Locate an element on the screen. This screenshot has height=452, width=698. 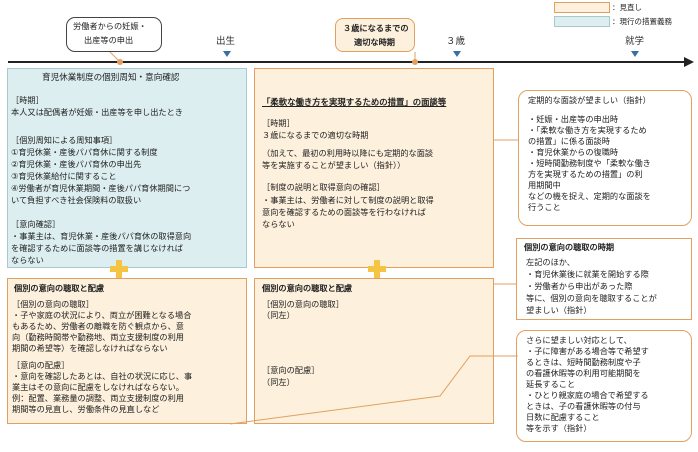
periodic-line: の措置」に係る面談時 is located at coordinates (569, 141).